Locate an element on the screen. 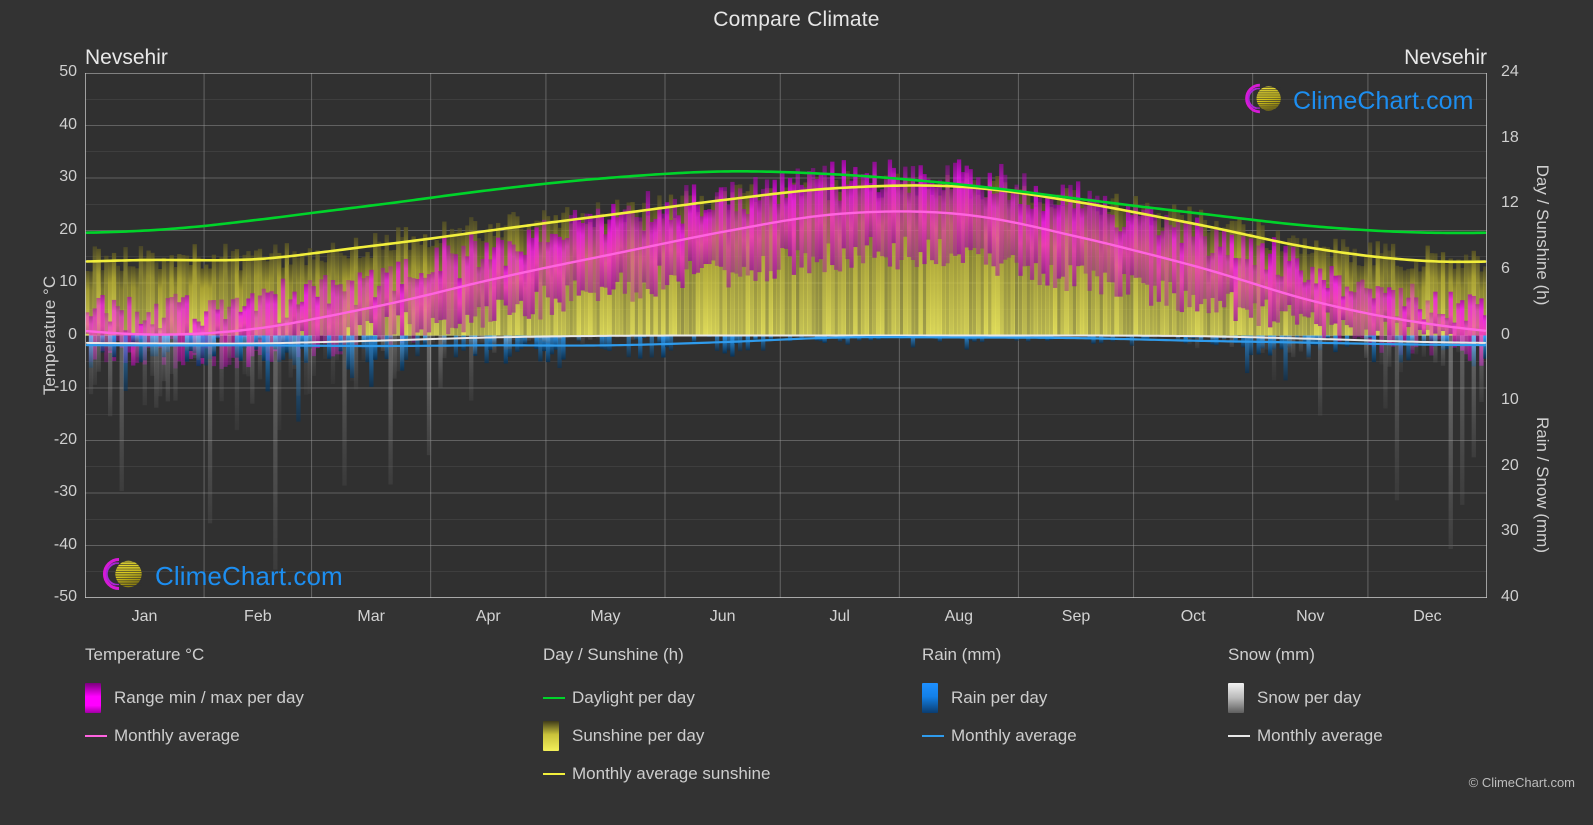  legend-item: Snow per day is located at coordinates (1305, 698).